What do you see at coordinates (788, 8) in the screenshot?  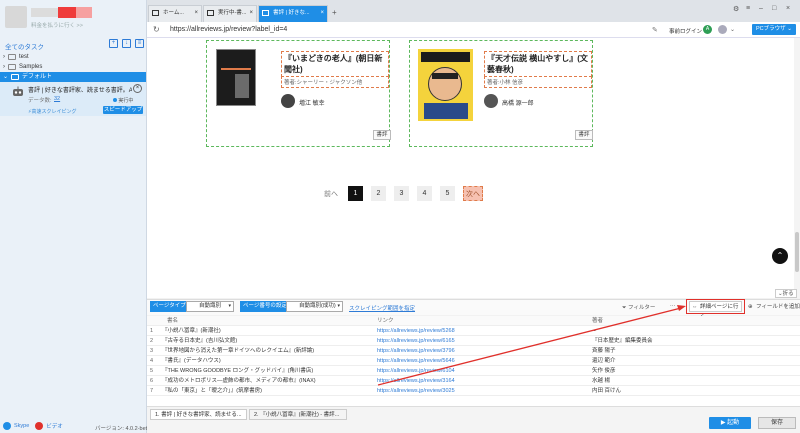 I see `window-close-icon: ×` at bounding box center [788, 8].